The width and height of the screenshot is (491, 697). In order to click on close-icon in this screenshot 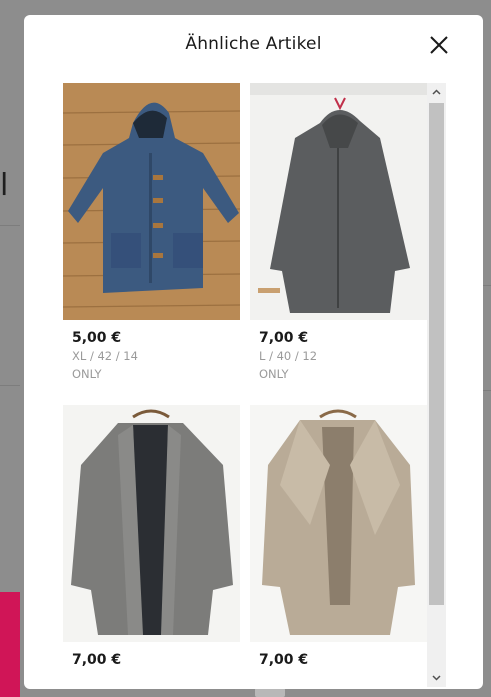, I will do `click(439, 45)`.